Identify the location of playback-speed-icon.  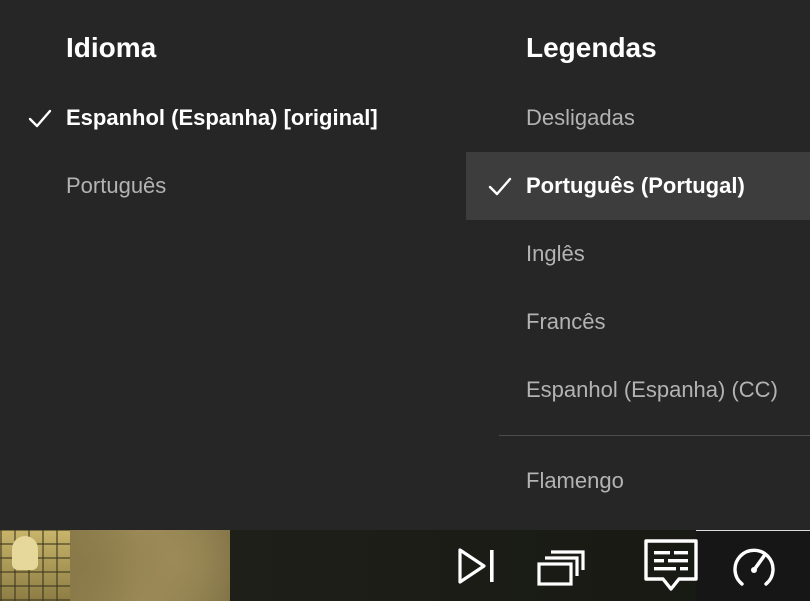
(754, 566).